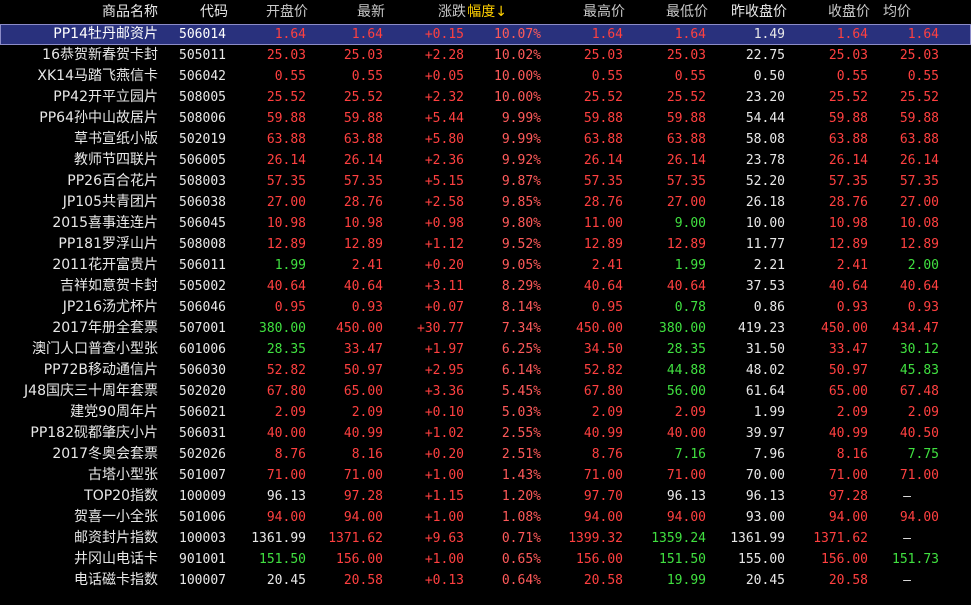  What do you see at coordinates (444, 538) in the screenshot?
I see `cell-change: +9.63` at bounding box center [444, 538].